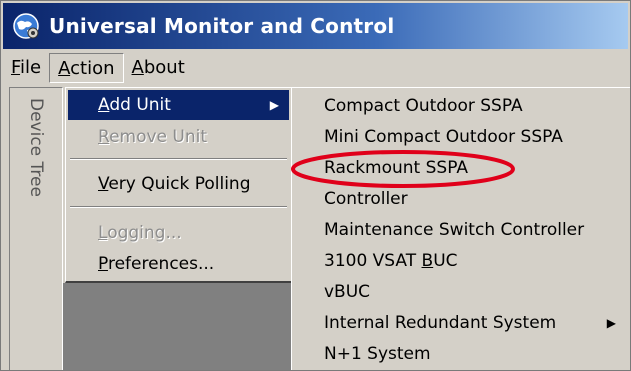 This screenshot has width=631, height=371. What do you see at coordinates (462, 292) in the screenshot?
I see `submenu-item-vbuc: vBUC` at bounding box center [462, 292].